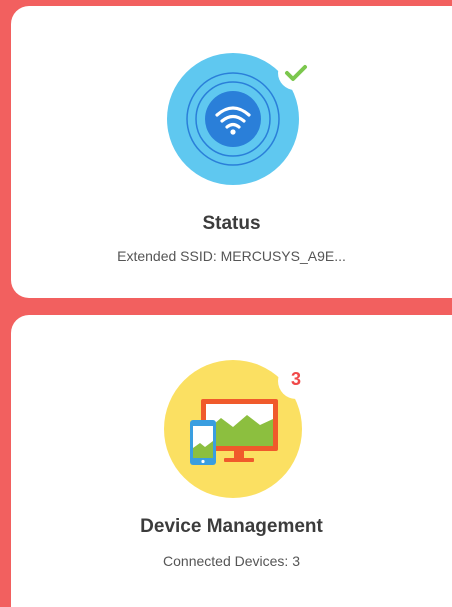  Describe the element at coordinates (231, 223) in the screenshot. I see `status-title: Status` at that location.